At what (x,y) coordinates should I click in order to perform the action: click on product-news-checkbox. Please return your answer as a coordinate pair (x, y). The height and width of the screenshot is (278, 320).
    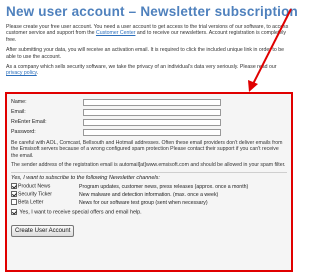
    Looking at the image, I should click on (14, 186).